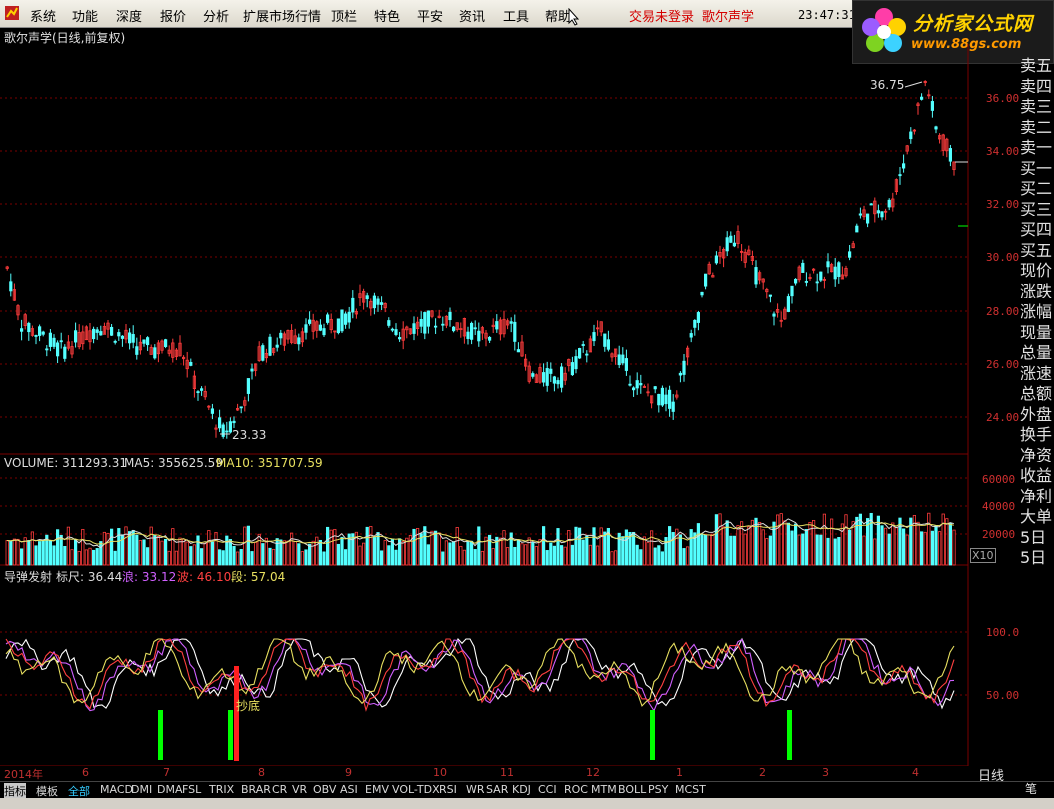 The height and width of the screenshot is (809, 1054). I want to click on date-tick: 2014年, so click(23, 774).